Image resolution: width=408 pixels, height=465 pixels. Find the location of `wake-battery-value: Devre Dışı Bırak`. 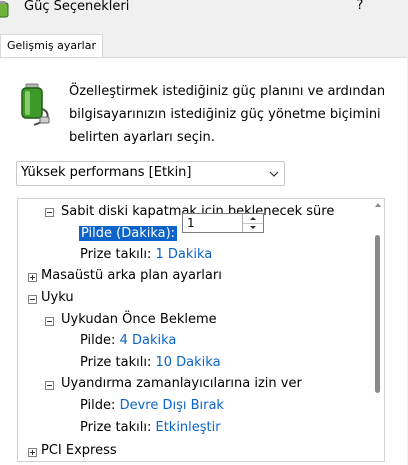

wake-battery-value: Devre Dışı Bırak is located at coordinates (172, 405).